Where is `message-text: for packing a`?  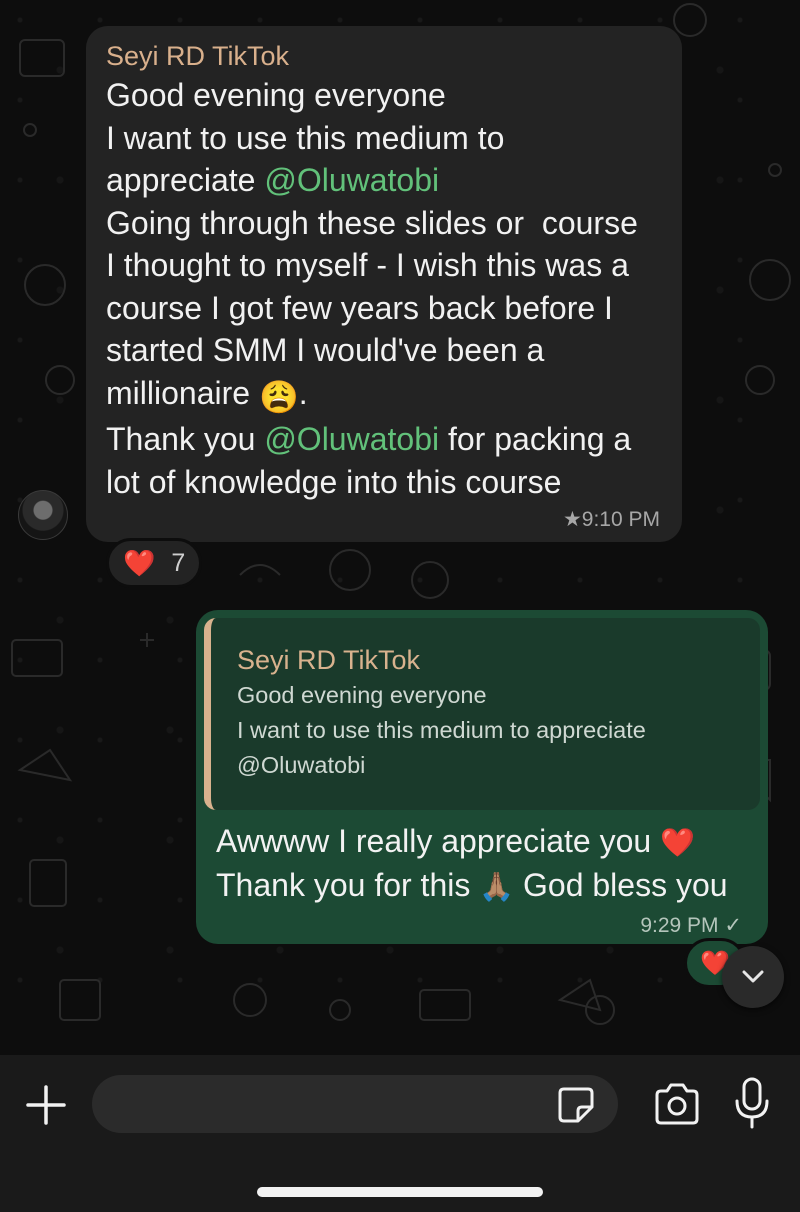
message-text: for packing a is located at coordinates (535, 439).